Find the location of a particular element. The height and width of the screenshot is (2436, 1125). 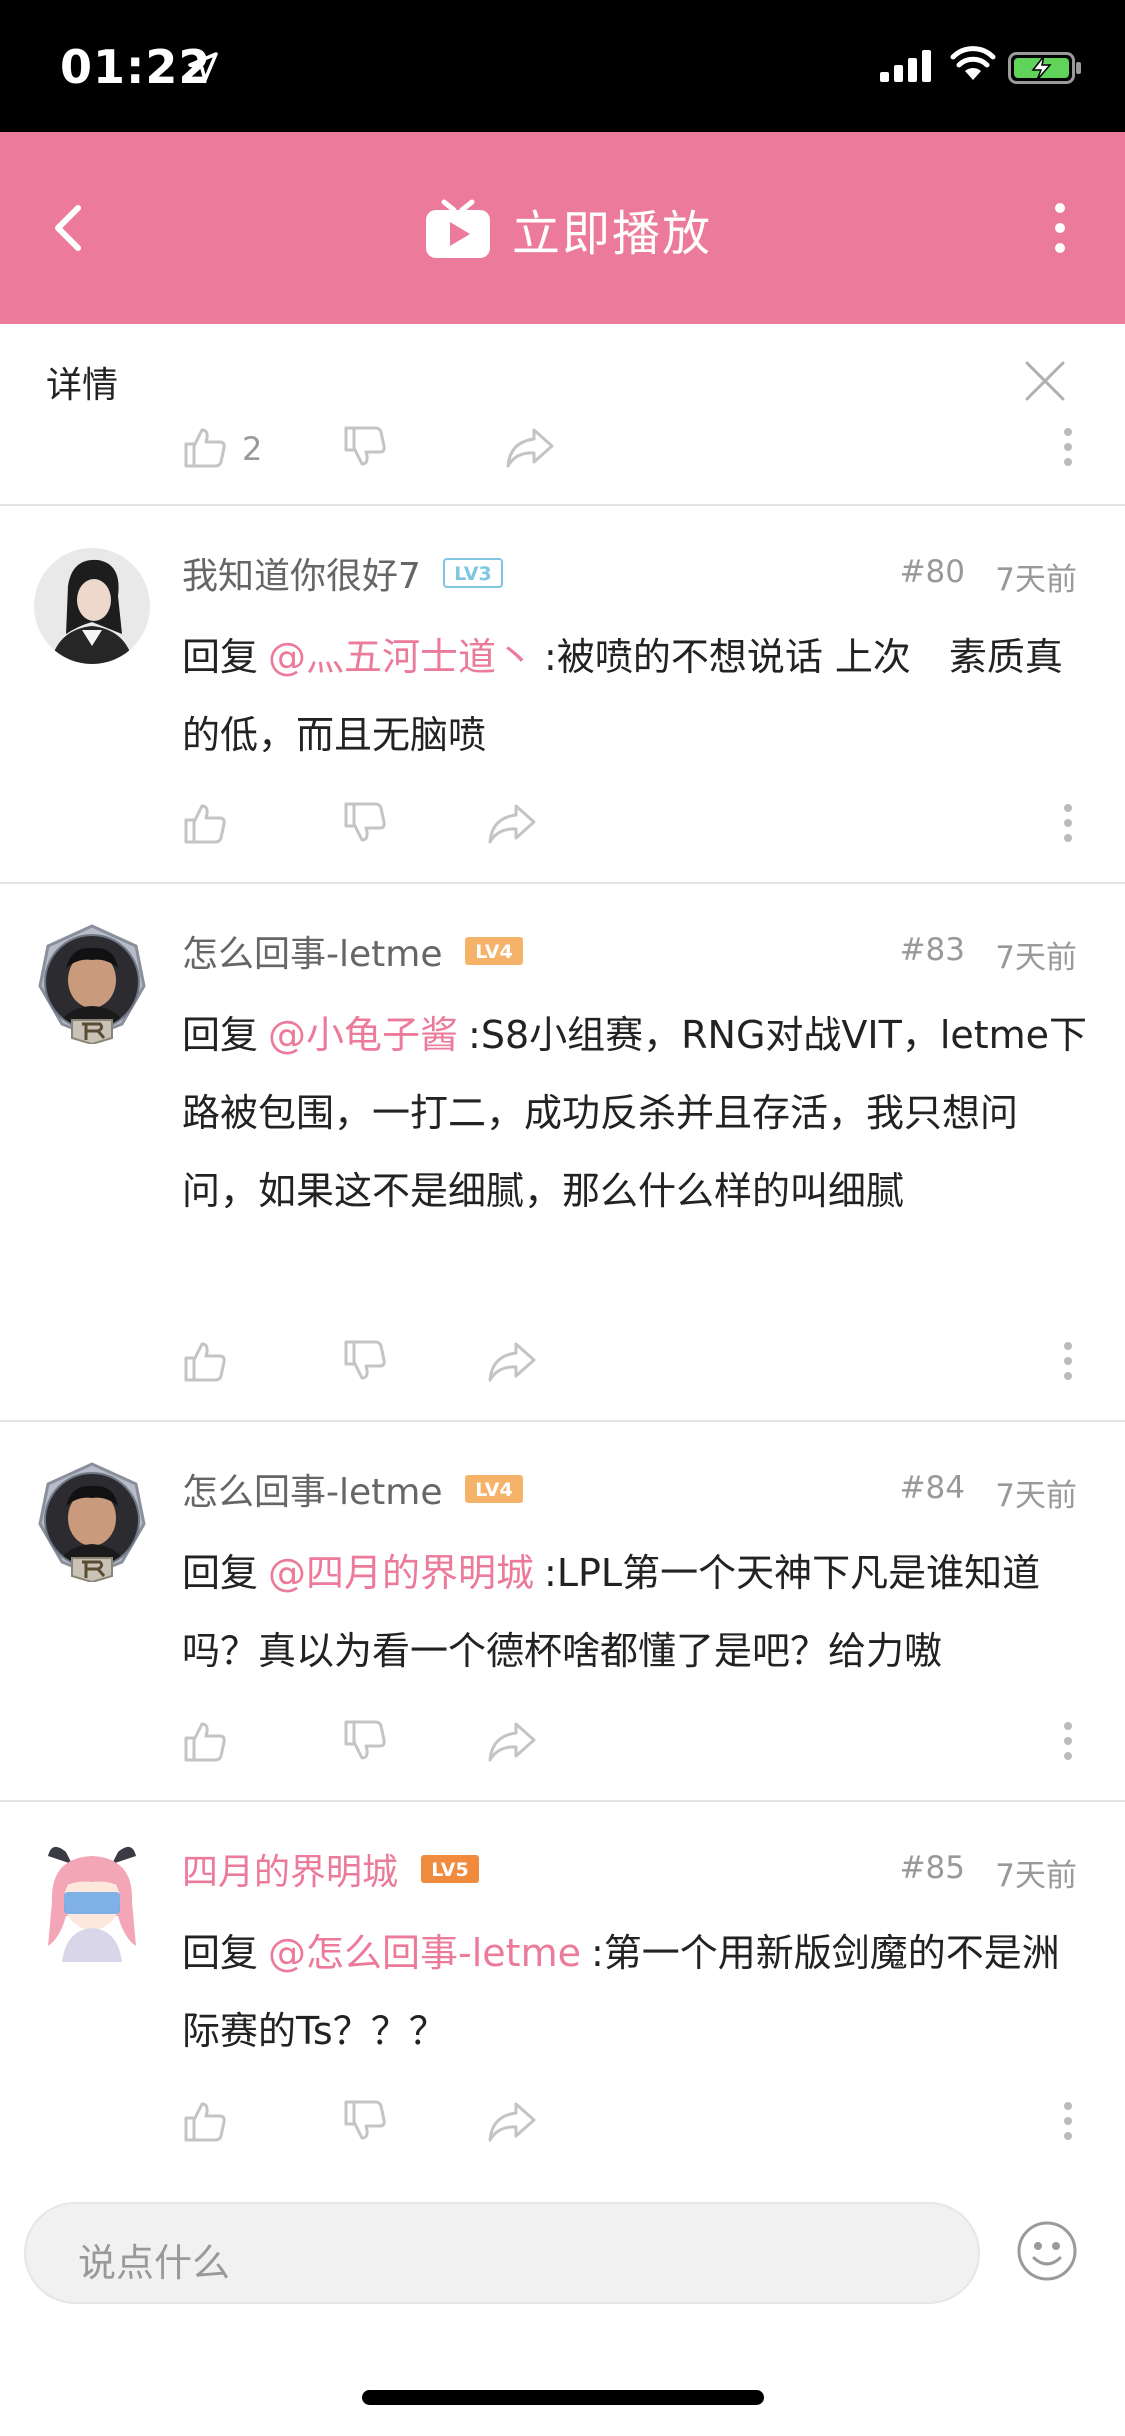

level-badge: LV5 is located at coordinates (450, 1869).